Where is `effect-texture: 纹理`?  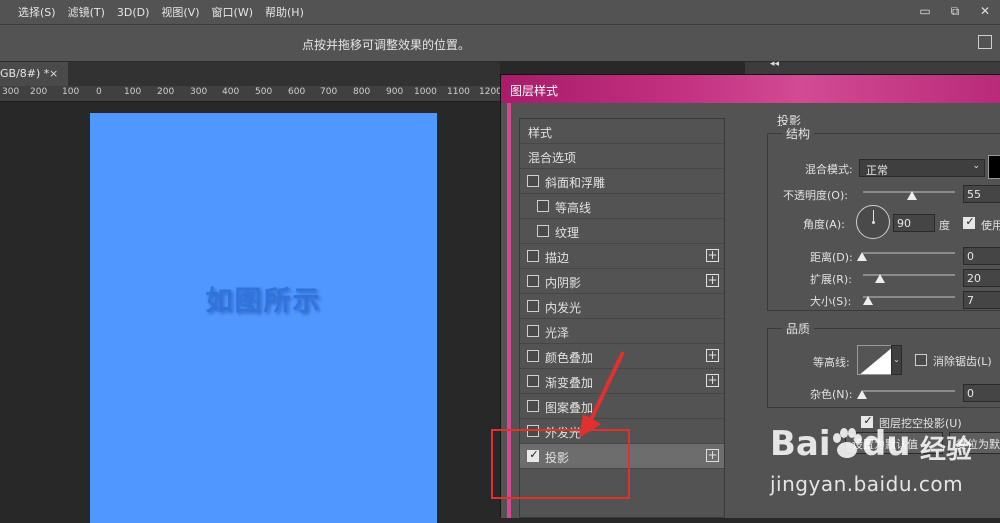 effect-texture: 纹理 is located at coordinates (622, 231).